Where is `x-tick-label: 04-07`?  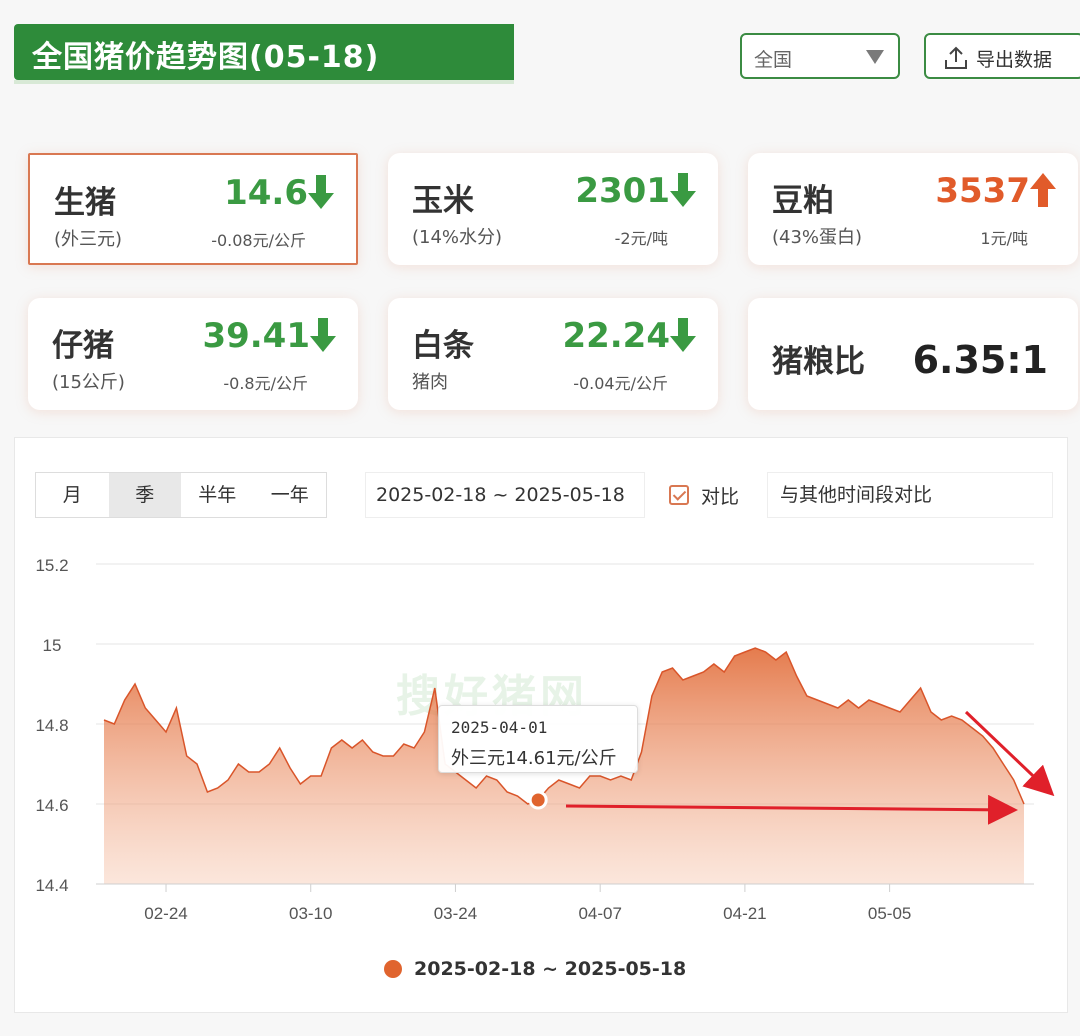 x-tick-label: 04-07 is located at coordinates (599, 913).